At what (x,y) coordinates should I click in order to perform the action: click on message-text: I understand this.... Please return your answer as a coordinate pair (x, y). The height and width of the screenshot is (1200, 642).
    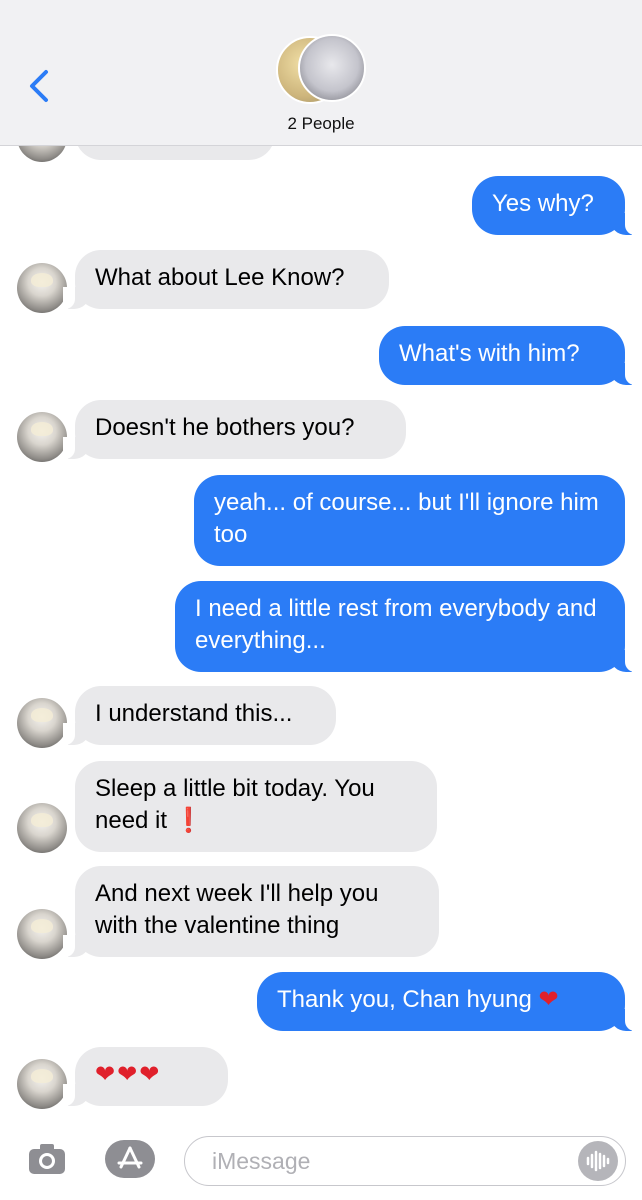
    Looking at the image, I should click on (194, 713).